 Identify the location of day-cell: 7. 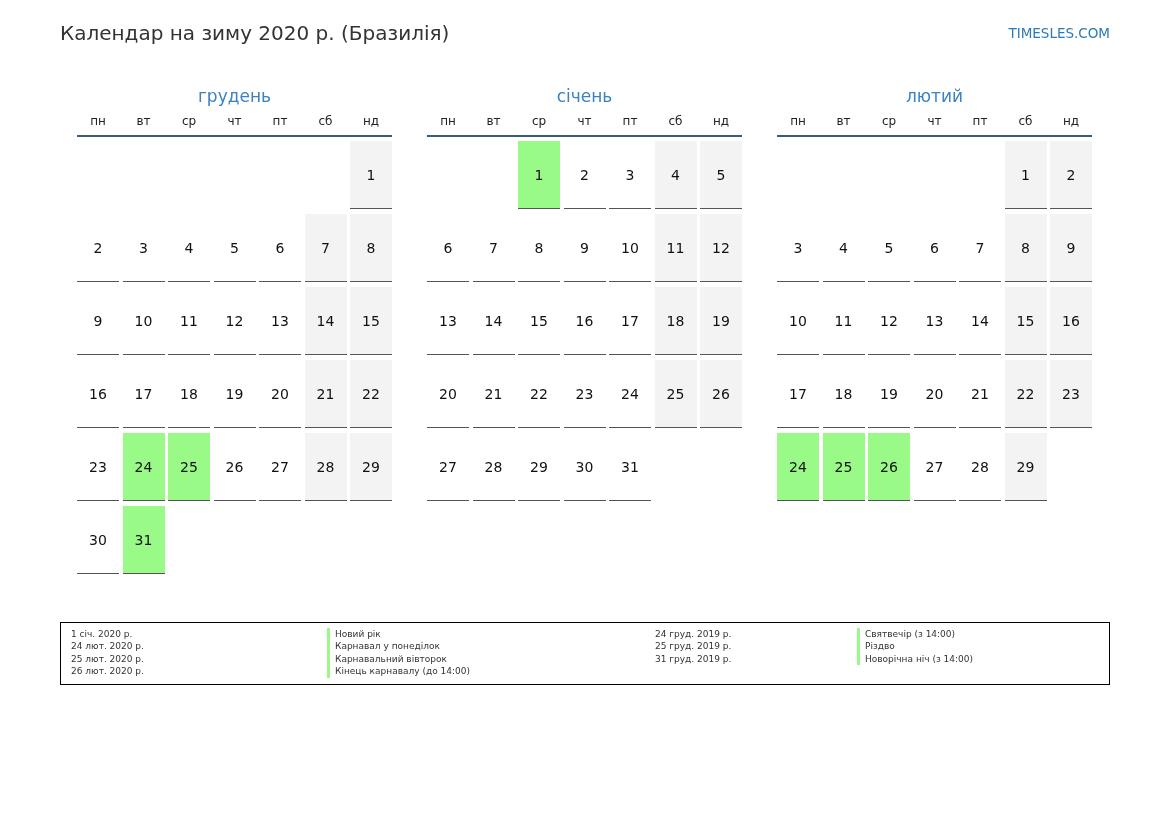
(493, 248).